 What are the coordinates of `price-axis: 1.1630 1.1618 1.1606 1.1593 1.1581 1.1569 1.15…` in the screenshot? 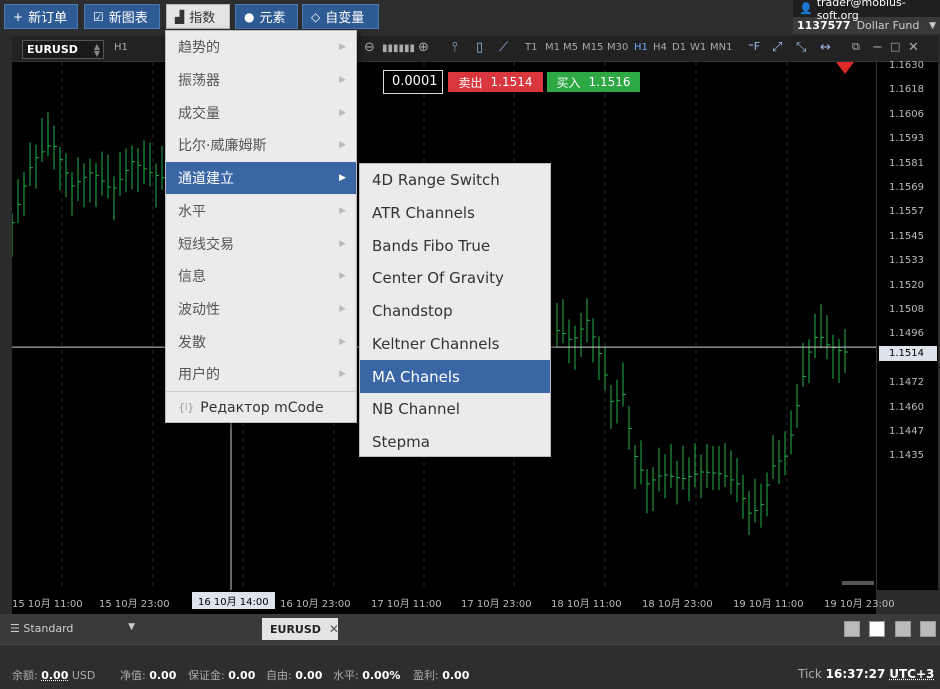 It's located at (907, 325).